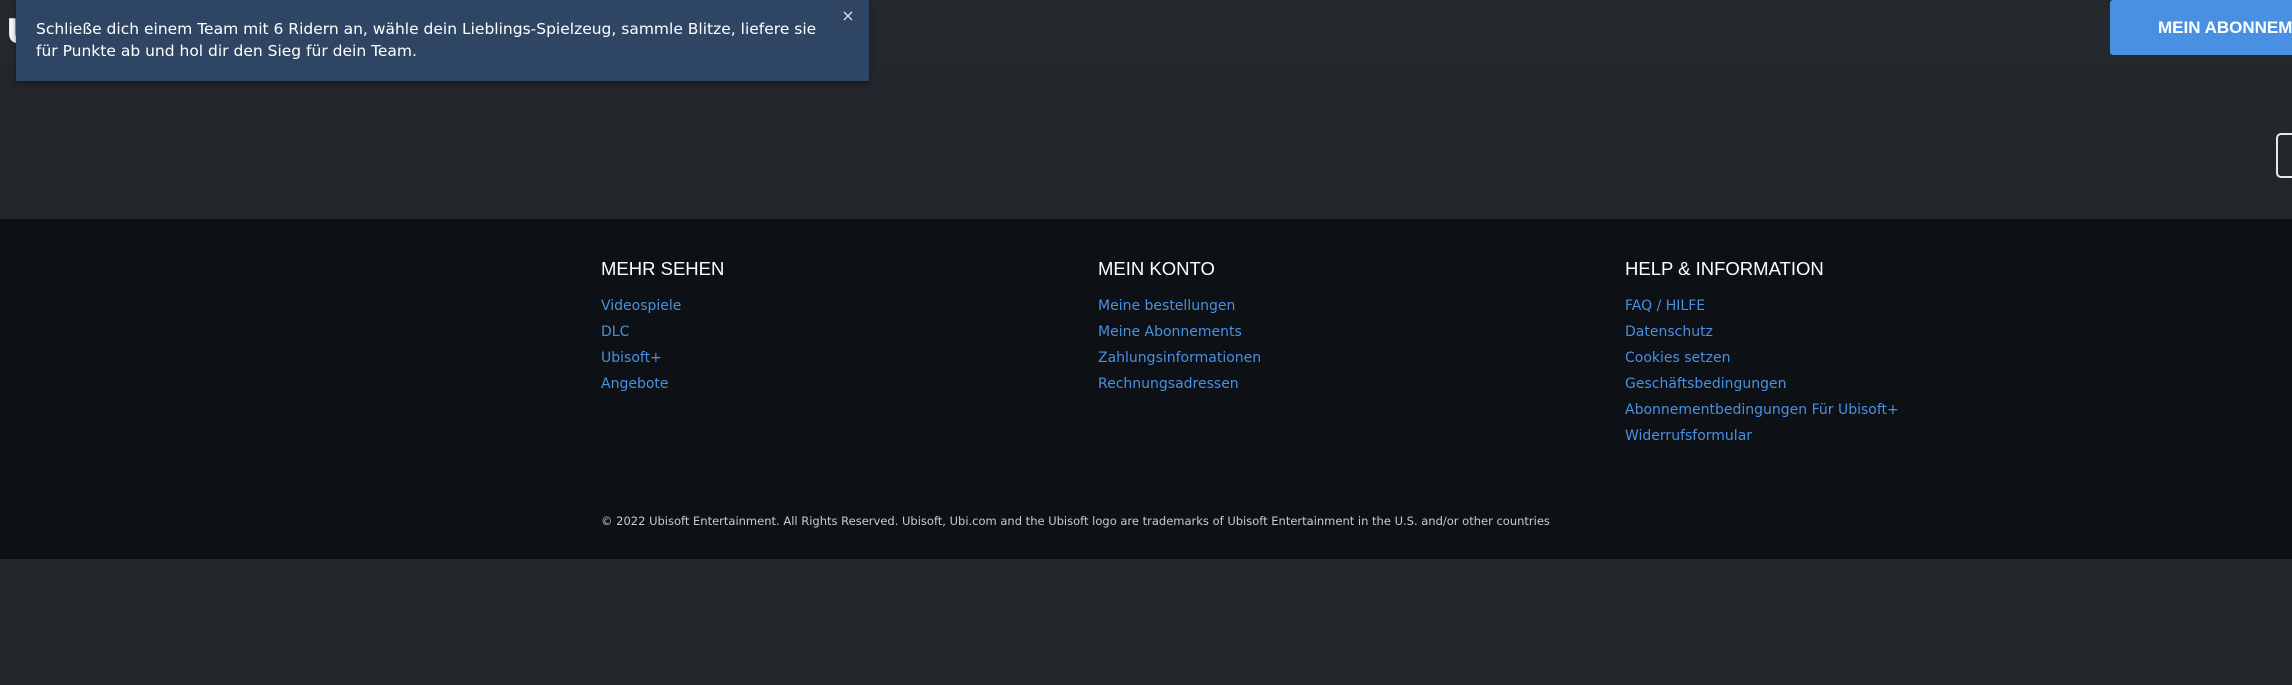 The height and width of the screenshot is (685, 2292). What do you see at coordinates (1762, 436) in the screenshot?
I see `footer-link-withdrawal-form: Widerrufsformular` at bounding box center [1762, 436].